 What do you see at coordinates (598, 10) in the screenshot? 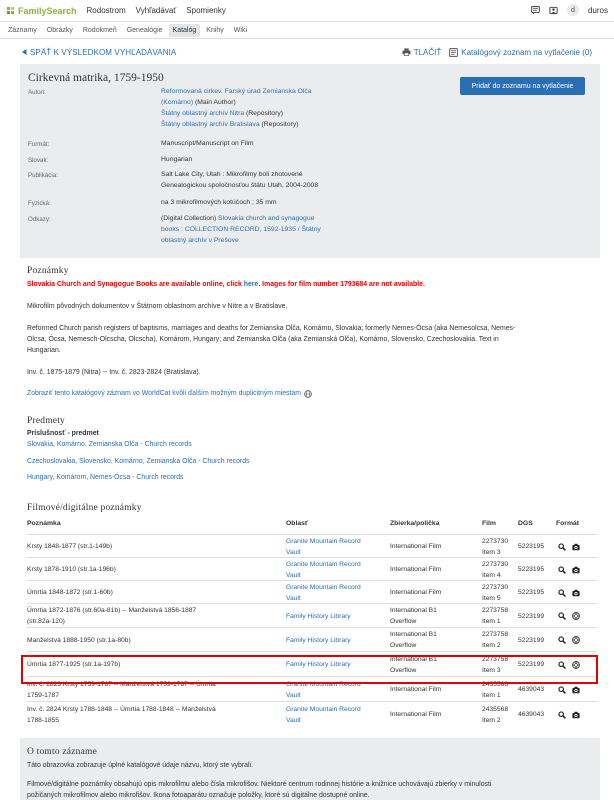
I see `username: duros` at bounding box center [598, 10].